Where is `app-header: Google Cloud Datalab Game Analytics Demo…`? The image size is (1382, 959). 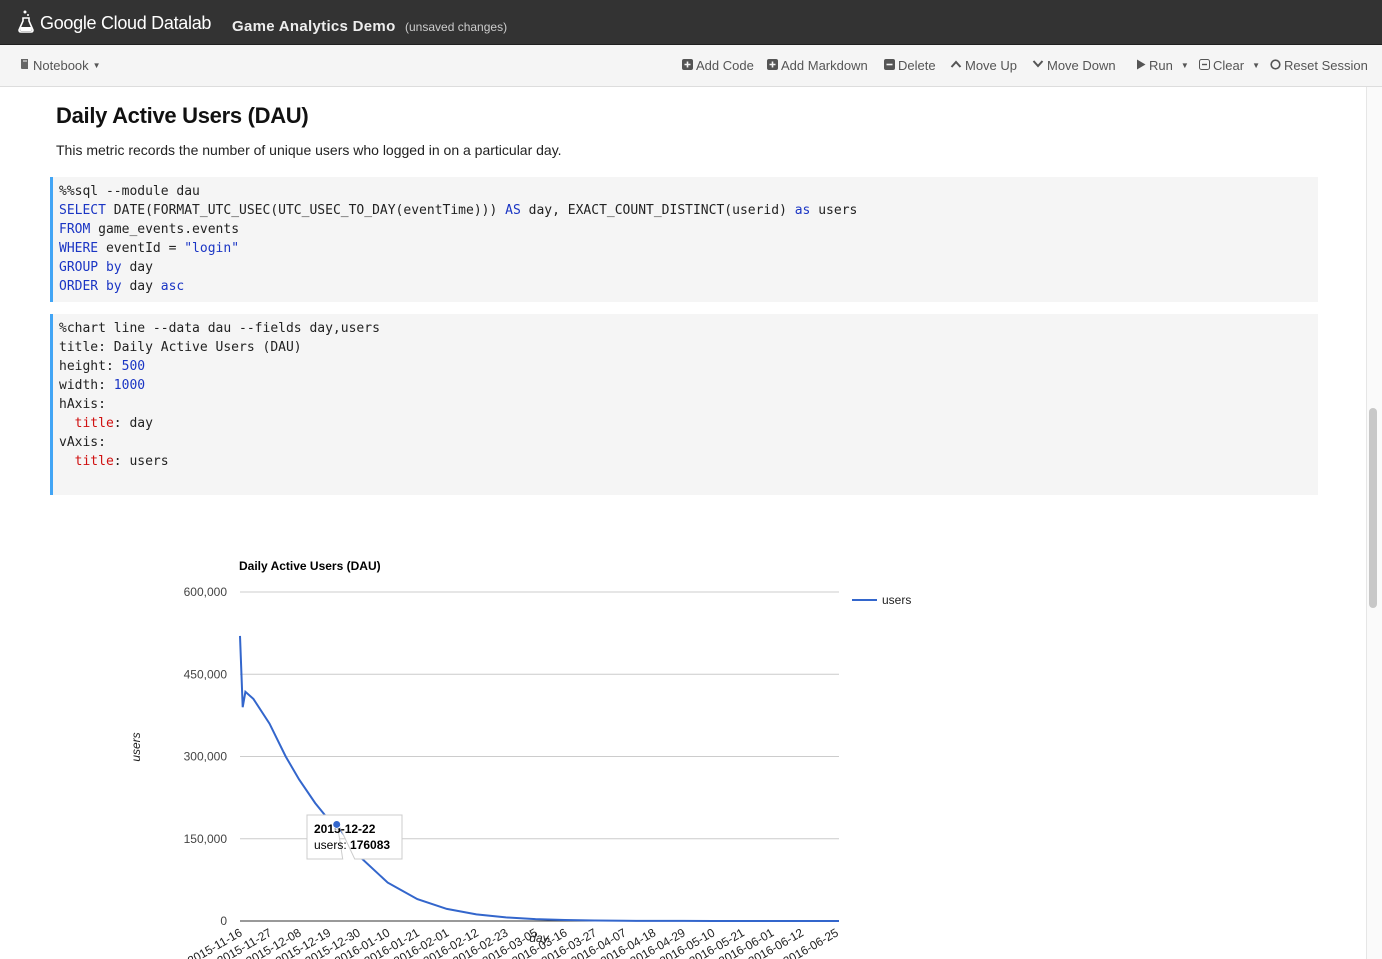
app-header: Google Cloud Datalab Game Analytics Demo… is located at coordinates (691, 22).